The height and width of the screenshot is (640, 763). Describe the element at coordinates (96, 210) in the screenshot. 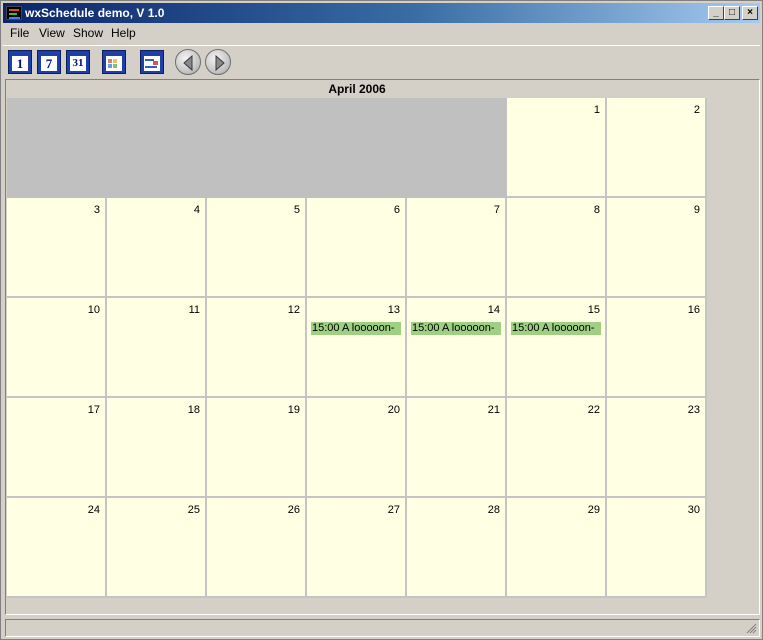

I see `day-number: 3` at that location.